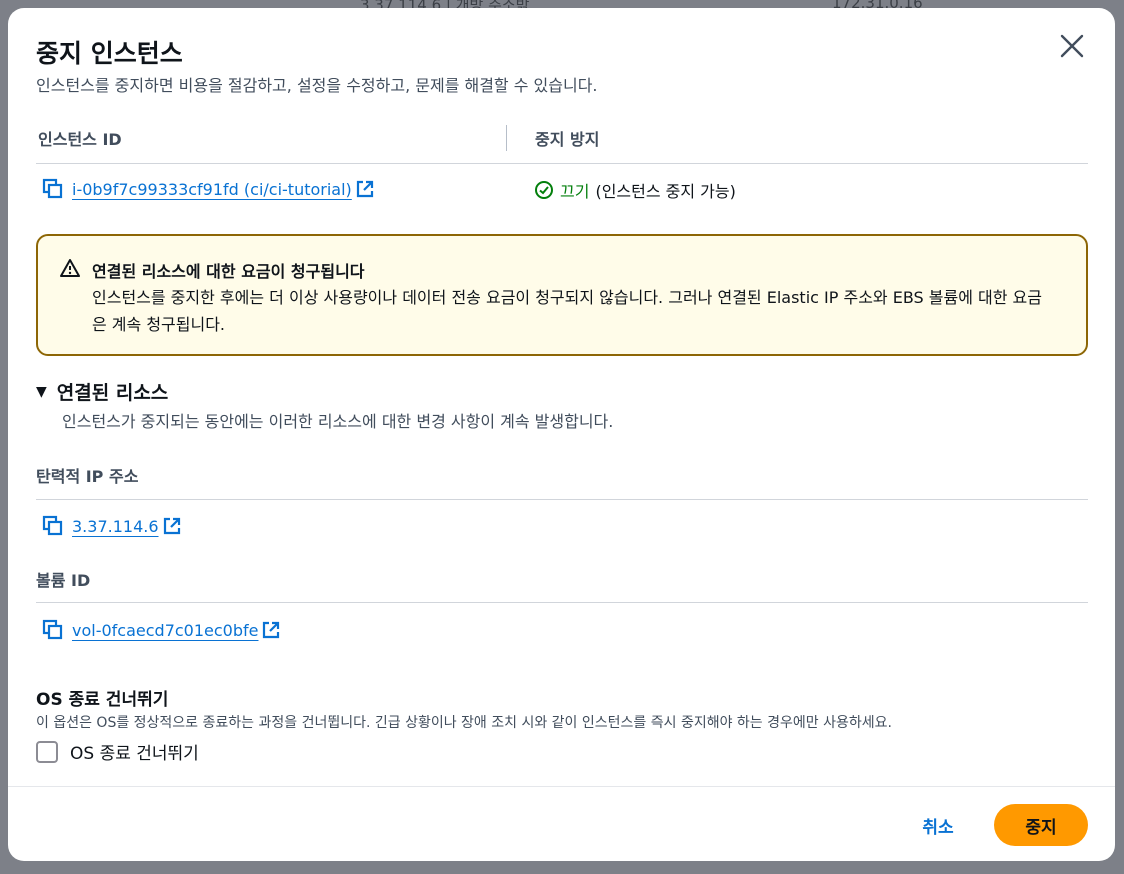 The width and height of the screenshot is (1124, 874). Describe the element at coordinates (109, 53) in the screenshot. I see `modal-title: 중지 인스턴스` at that location.